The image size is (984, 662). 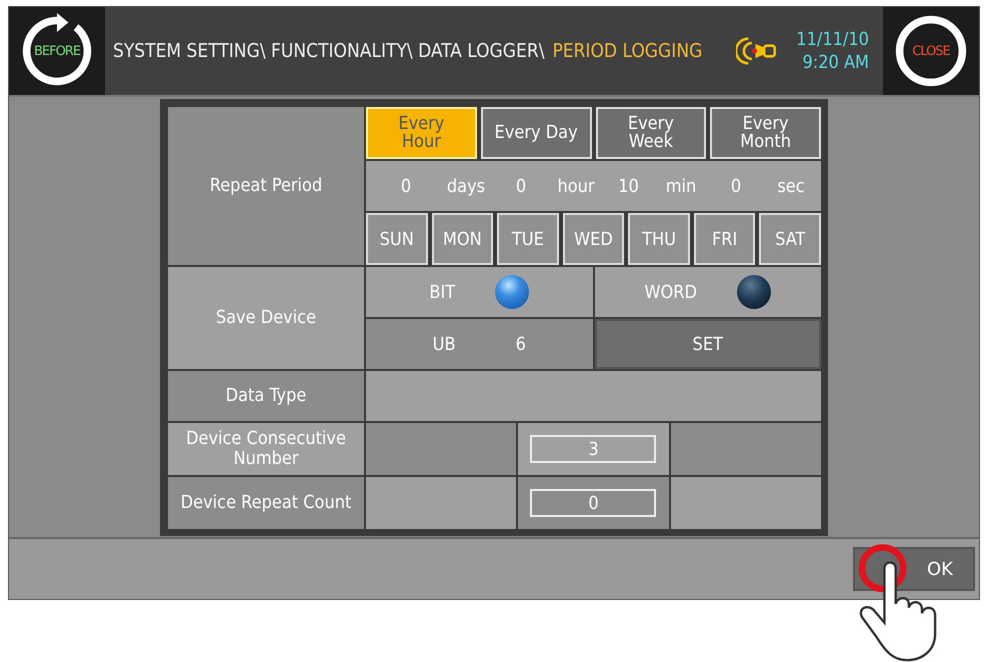 What do you see at coordinates (765, 133) in the screenshot?
I see `period-button: Every Month` at bounding box center [765, 133].